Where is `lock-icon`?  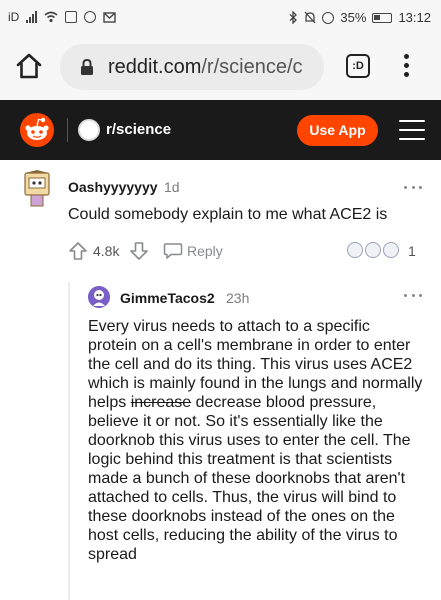
lock-icon is located at coordinates (87, 67).